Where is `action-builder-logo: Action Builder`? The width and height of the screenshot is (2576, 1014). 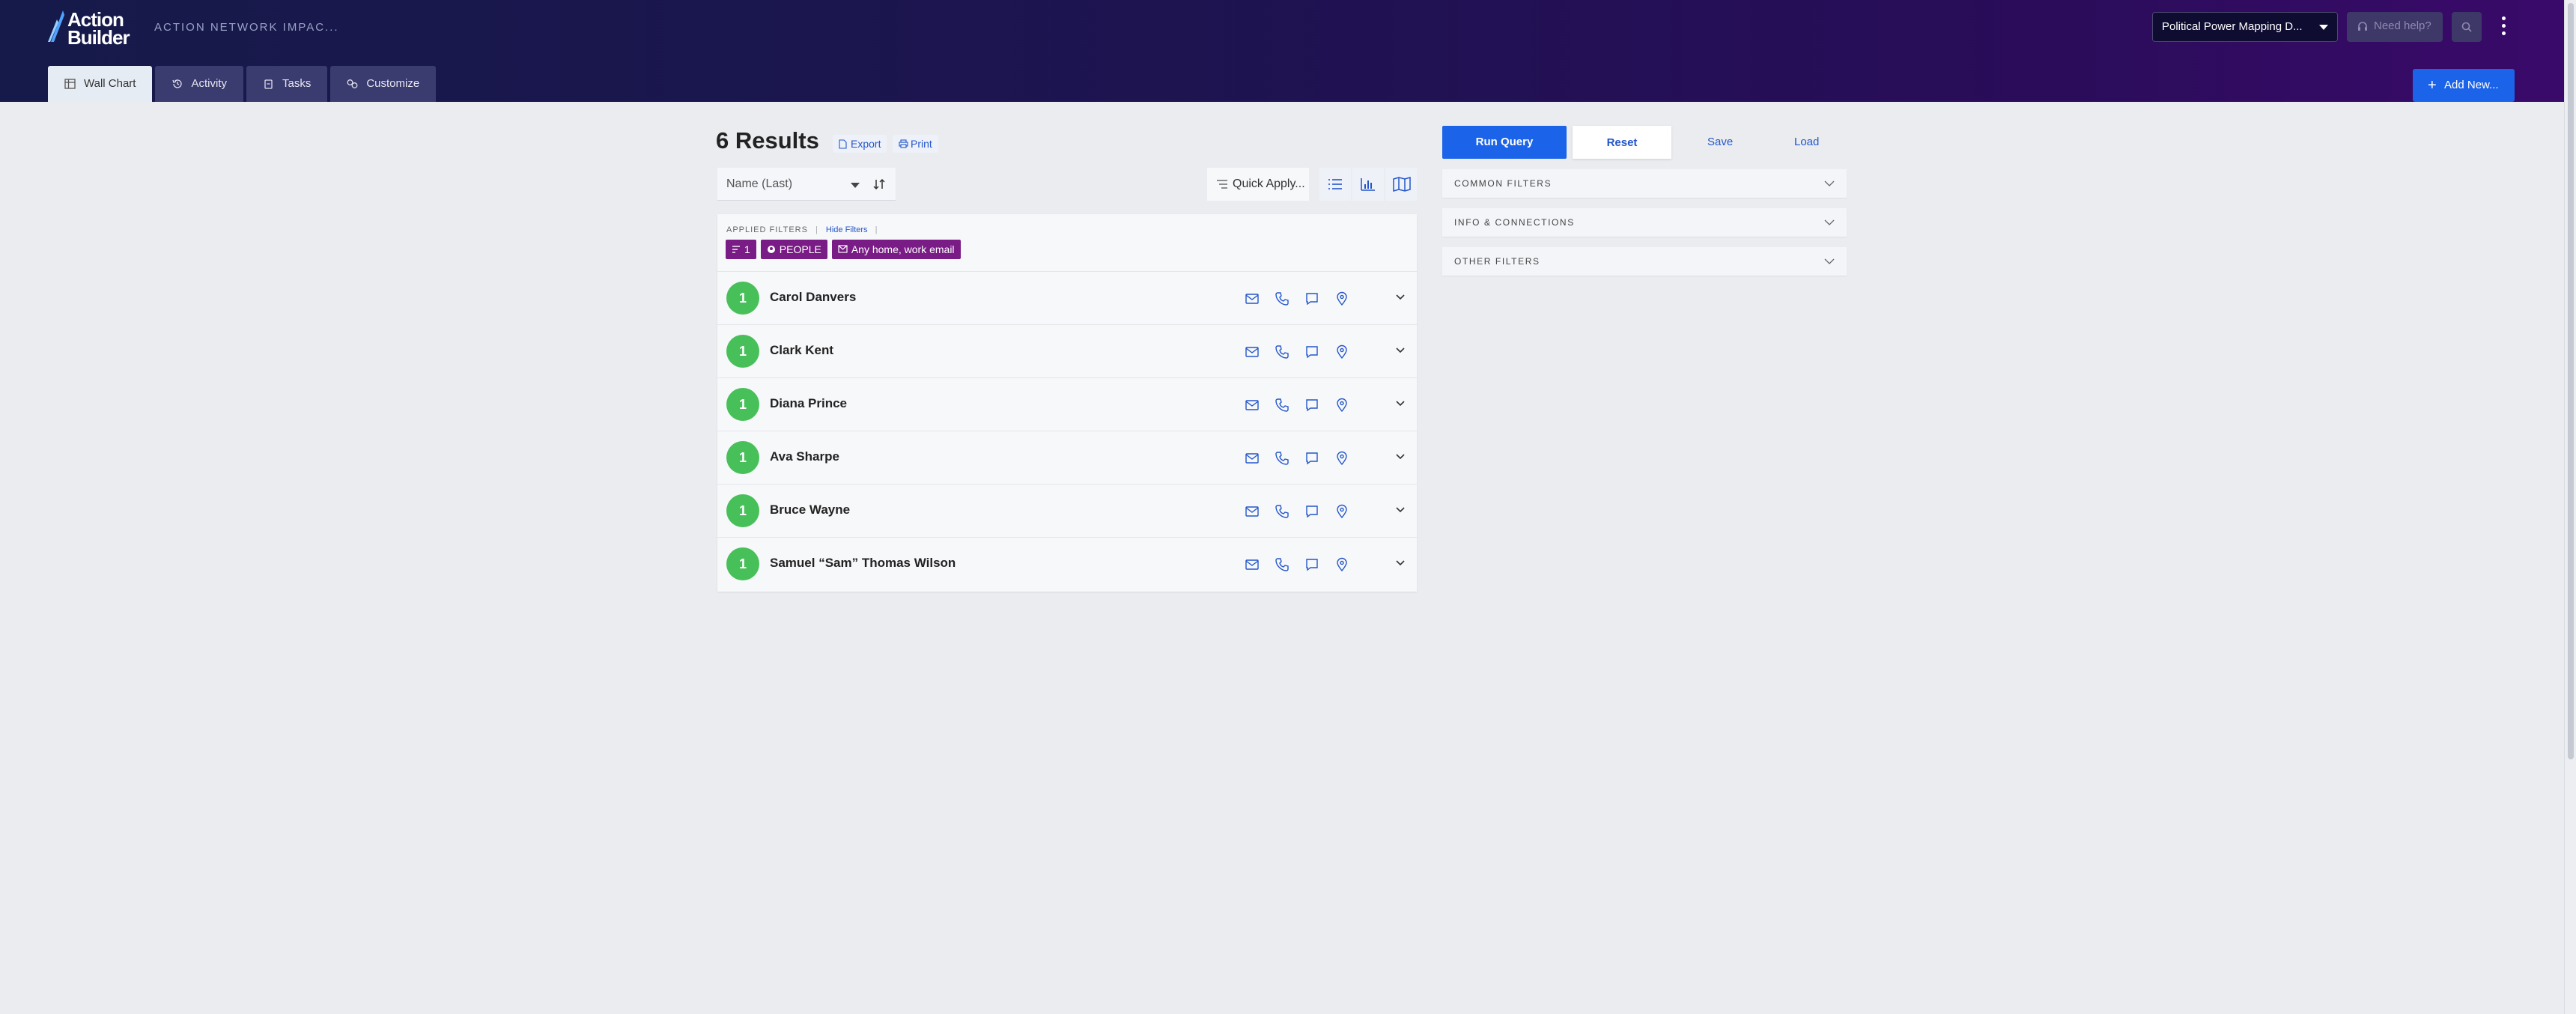
action-builder-logo: Action Builder is located at coordinates (91, 28).